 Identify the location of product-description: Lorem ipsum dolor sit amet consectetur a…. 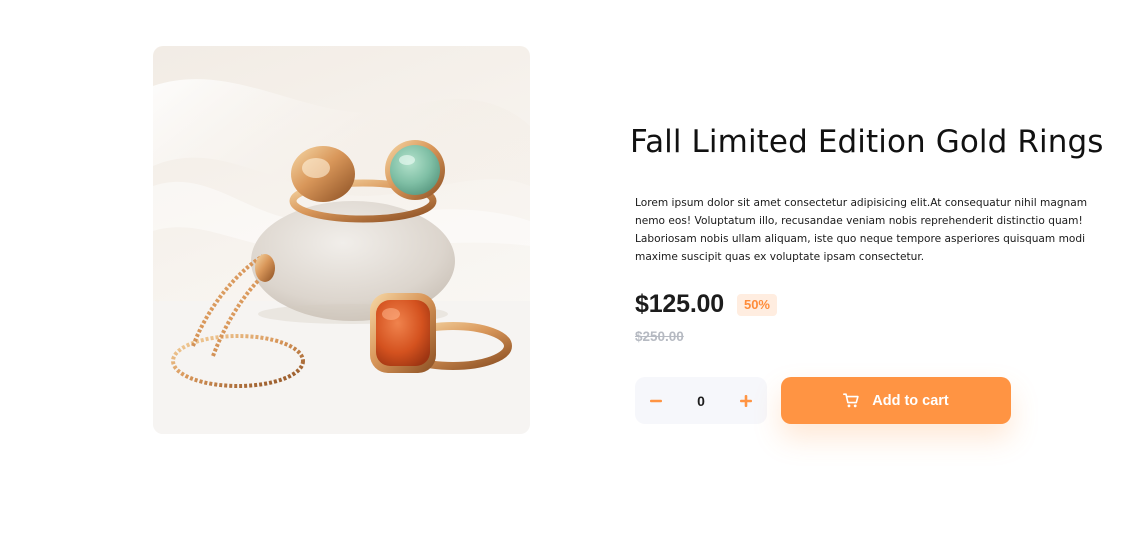
(861, 230).